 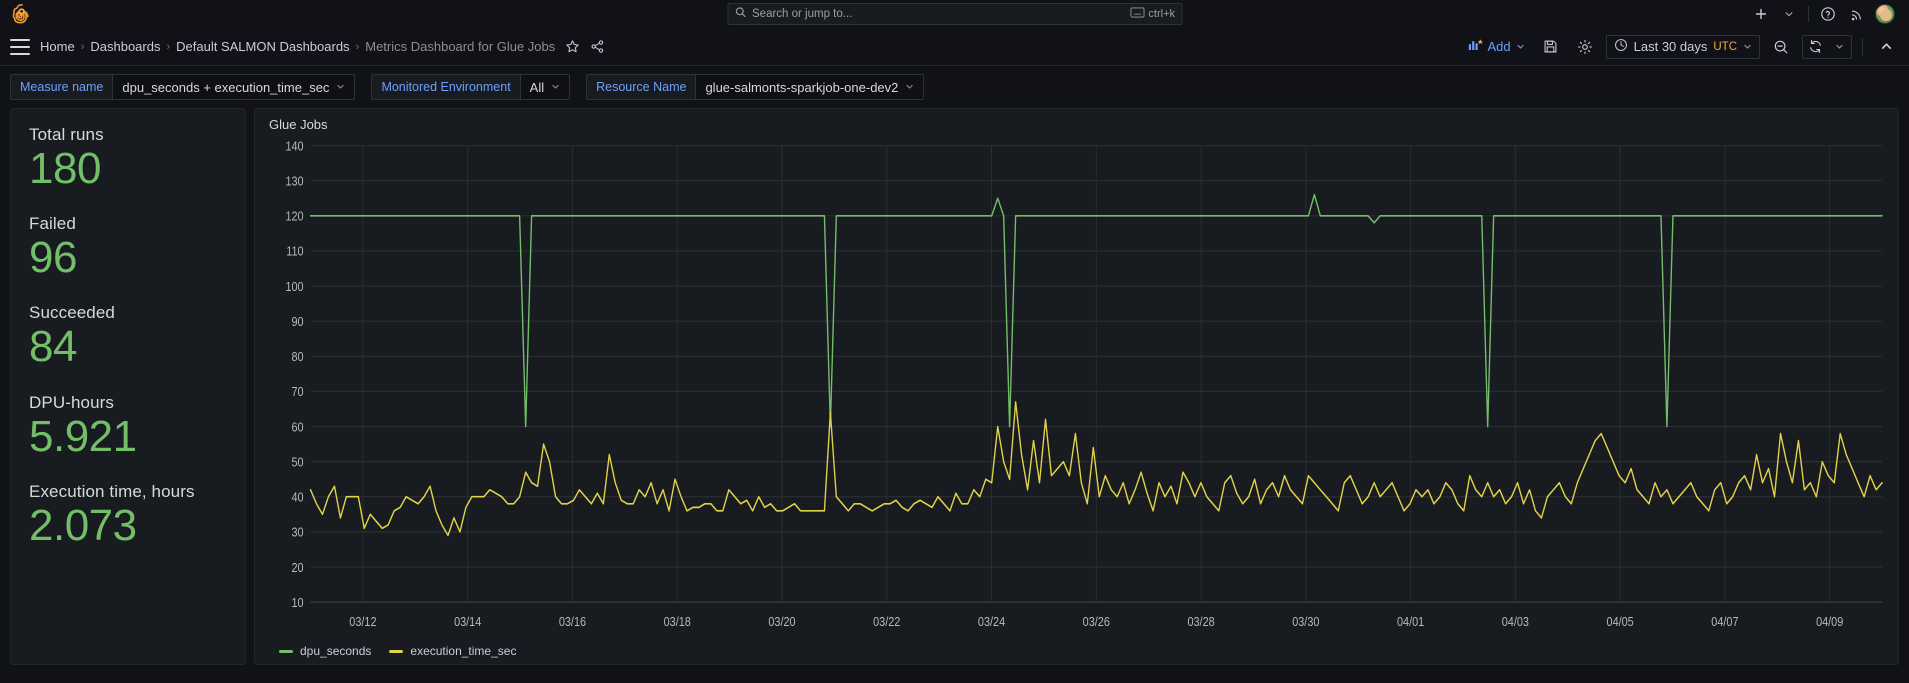 What do you see at coordinates (802, 87) in the screenshot?
I see `variable-value-text: glue-salmonts-sparkjob-one-dev2` at bounding box center [802, 87].